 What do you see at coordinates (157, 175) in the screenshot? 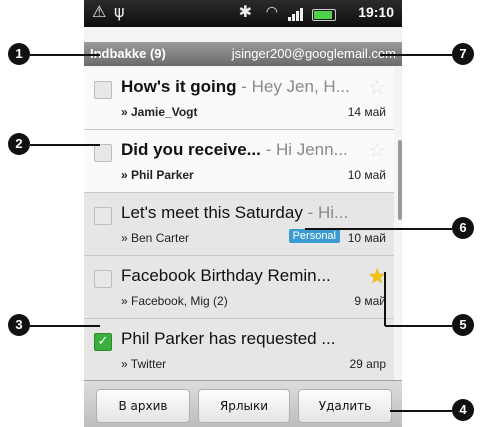
I see `message-sender: » Phil Parker` at bounding box center [157, 175].